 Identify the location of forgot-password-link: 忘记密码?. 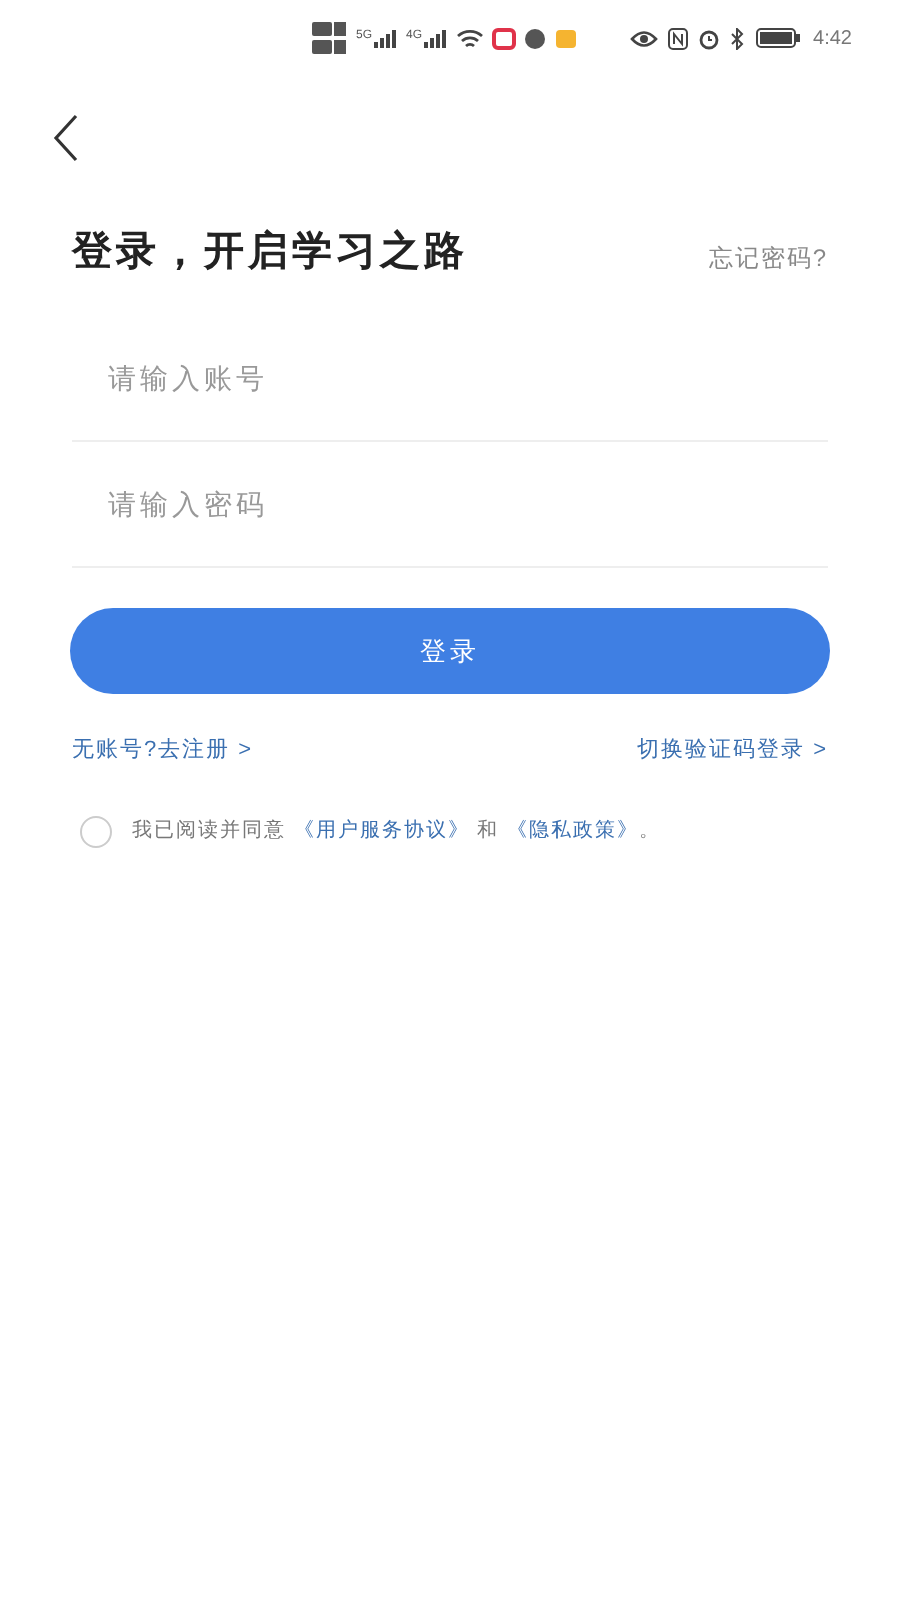
(768, 258).